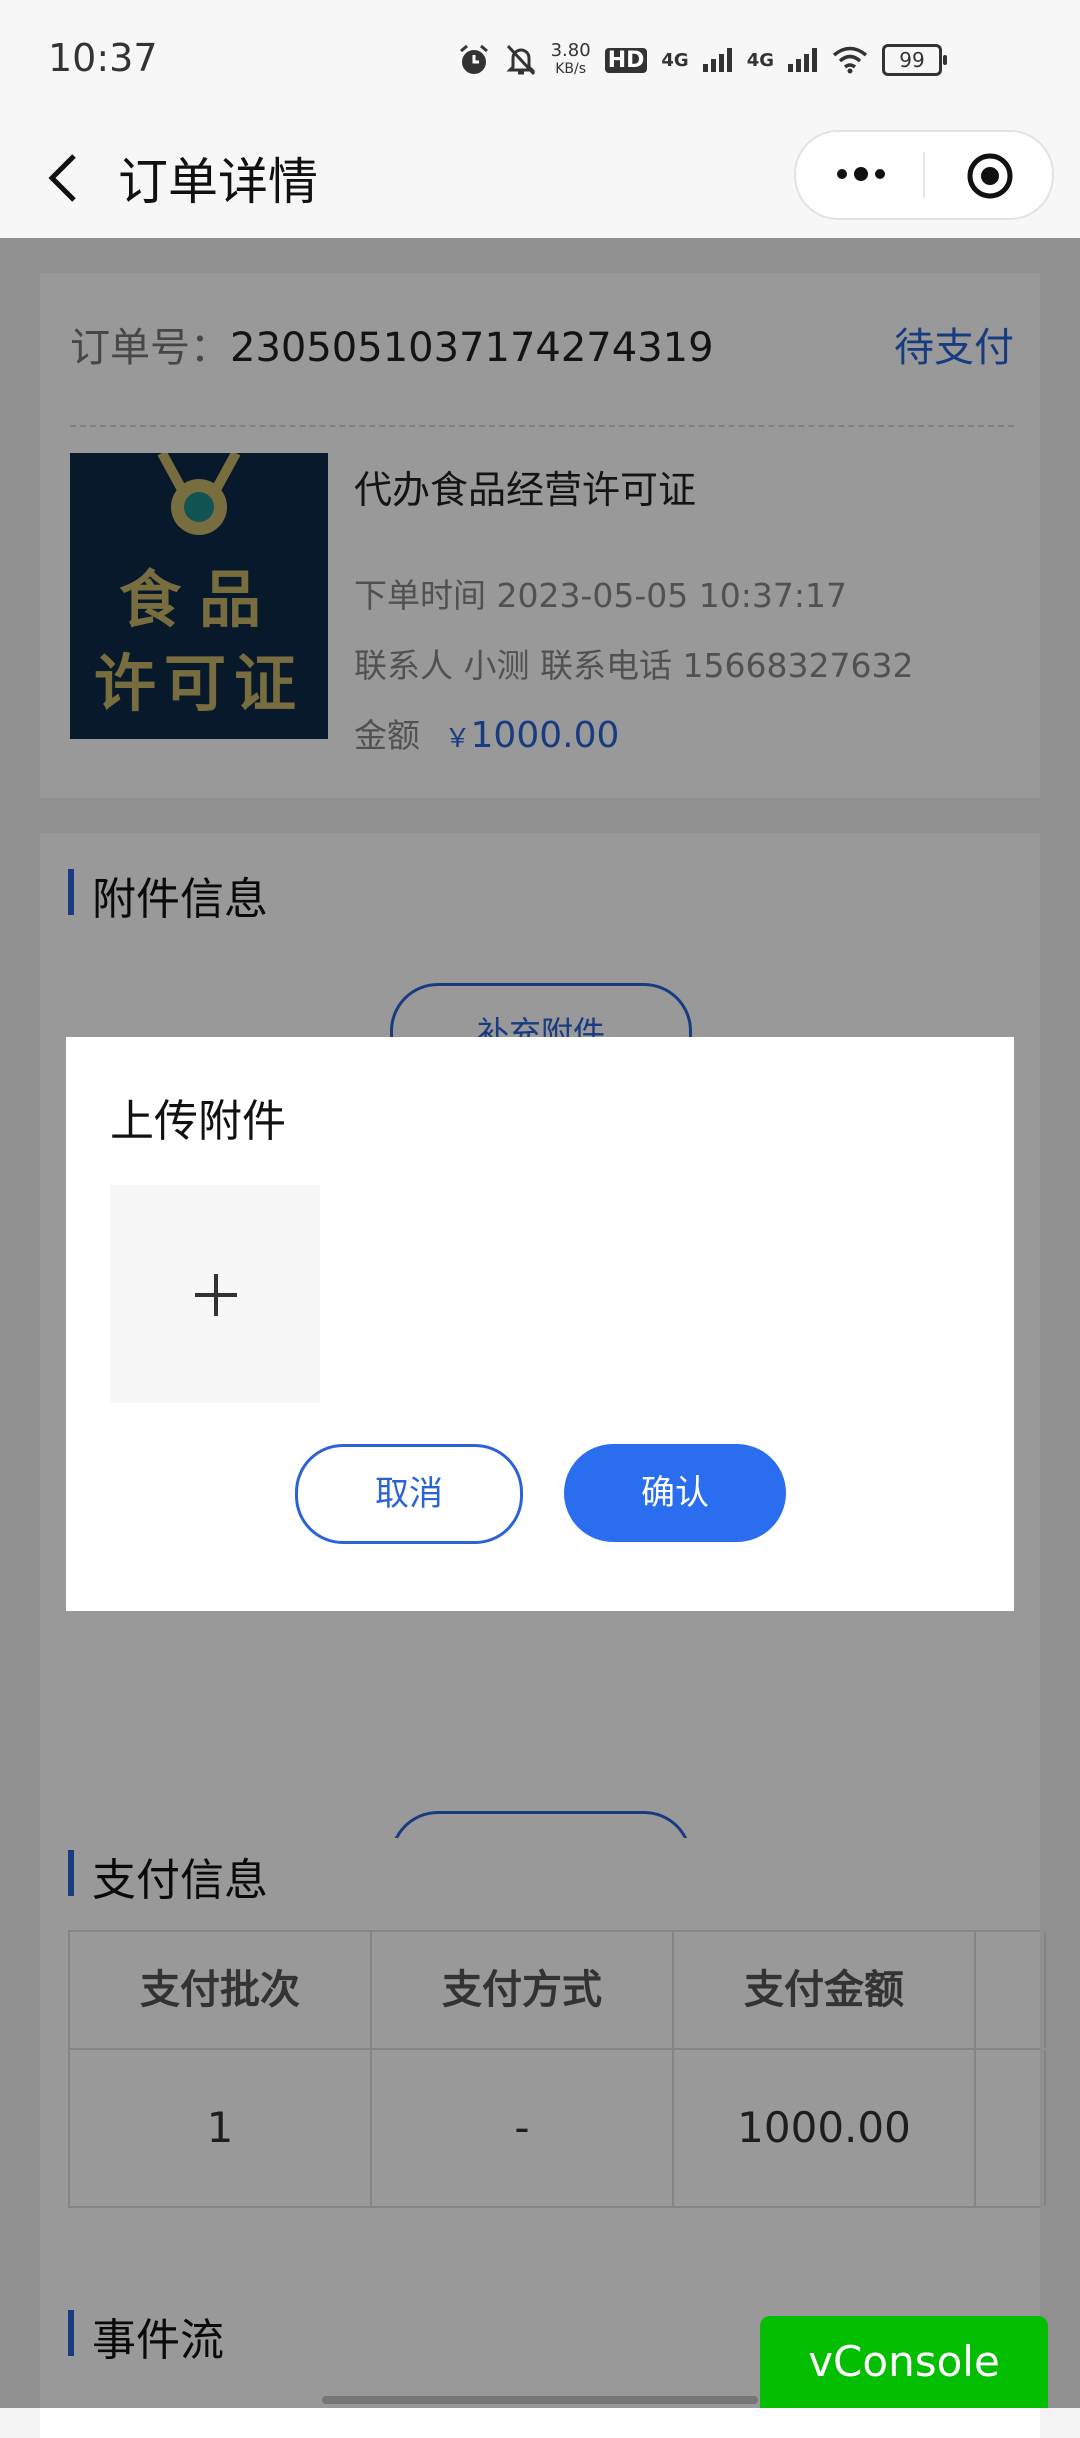  I want to click on battery-icon: 99, so click(914, 60).